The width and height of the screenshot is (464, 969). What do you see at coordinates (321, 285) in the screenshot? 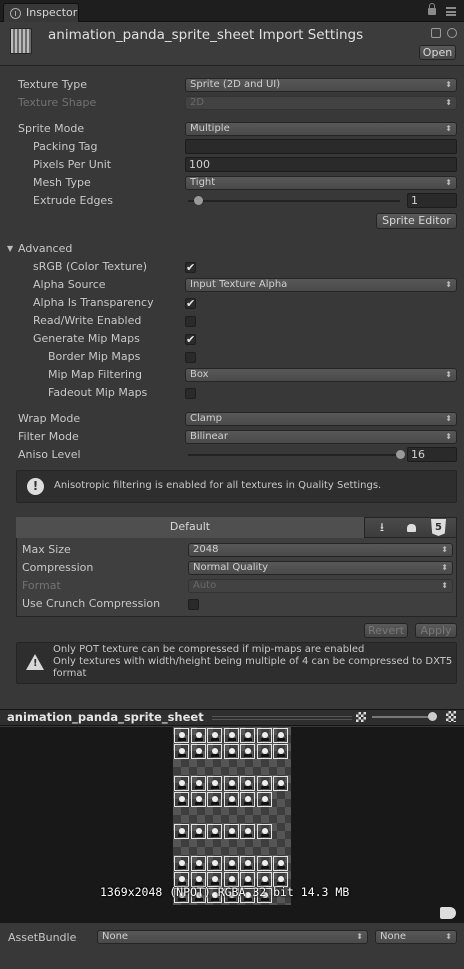
I see `alpha-source-dropdown: Input Texture Alpha` at bounding box center [321, 285].